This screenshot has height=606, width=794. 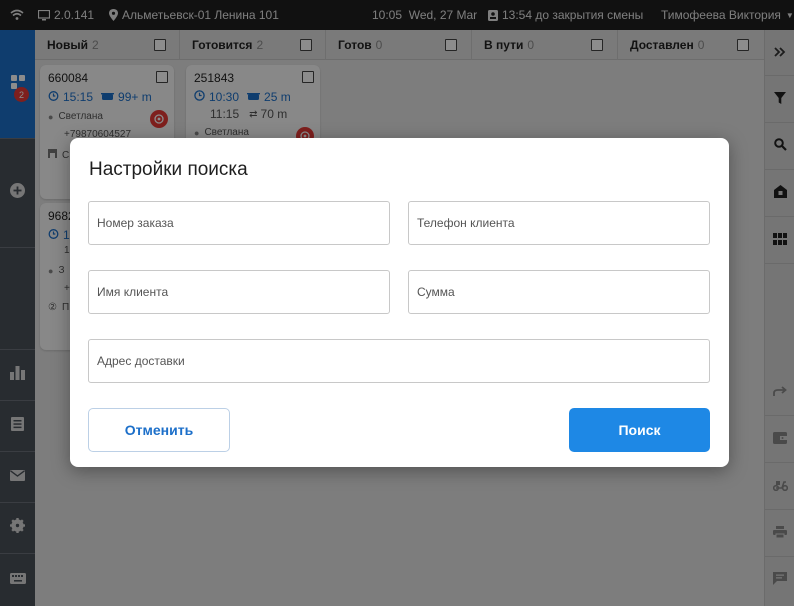 I want to click on sum-input, so click(x=559, y=292).